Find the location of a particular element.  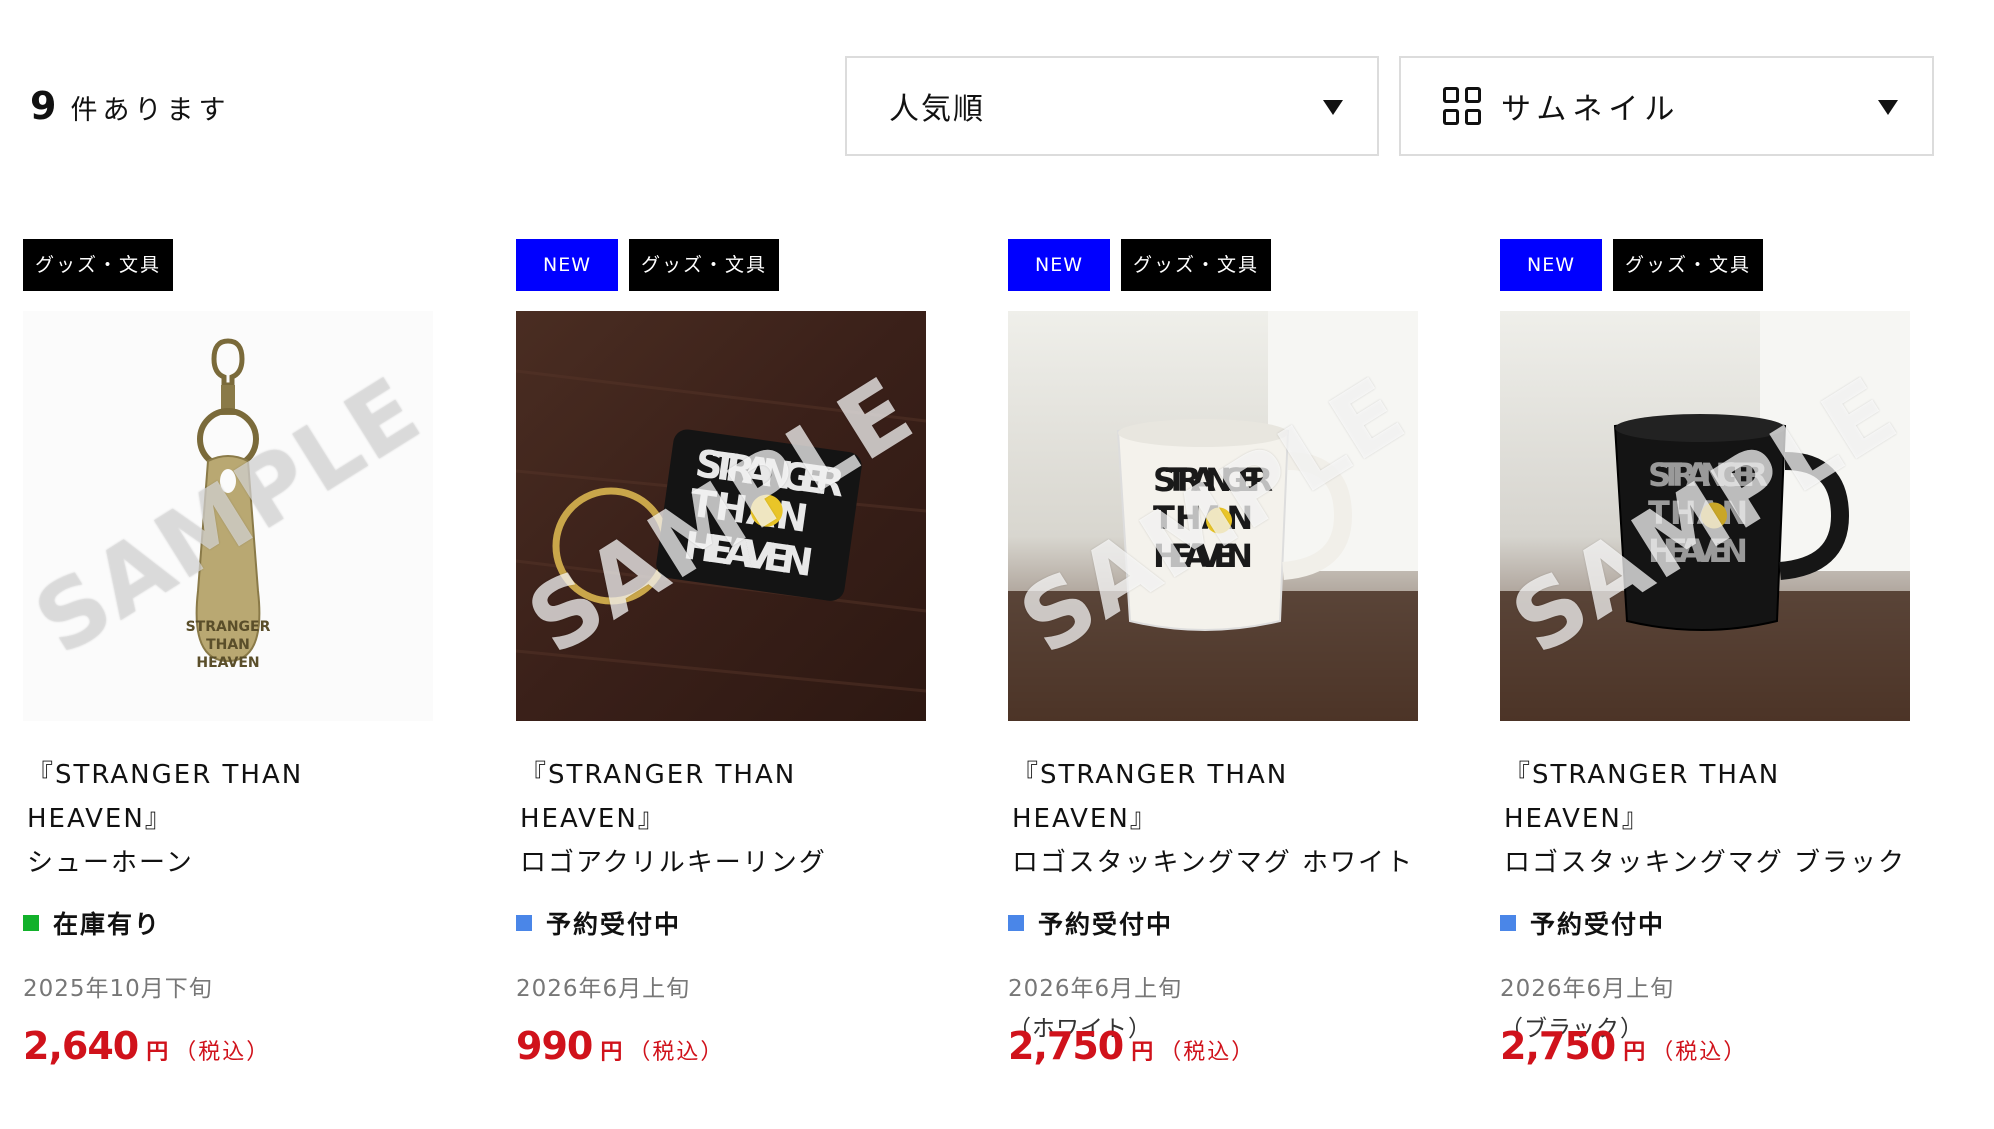

product-name-line: シューホーン is located at coordinates (110, 863).